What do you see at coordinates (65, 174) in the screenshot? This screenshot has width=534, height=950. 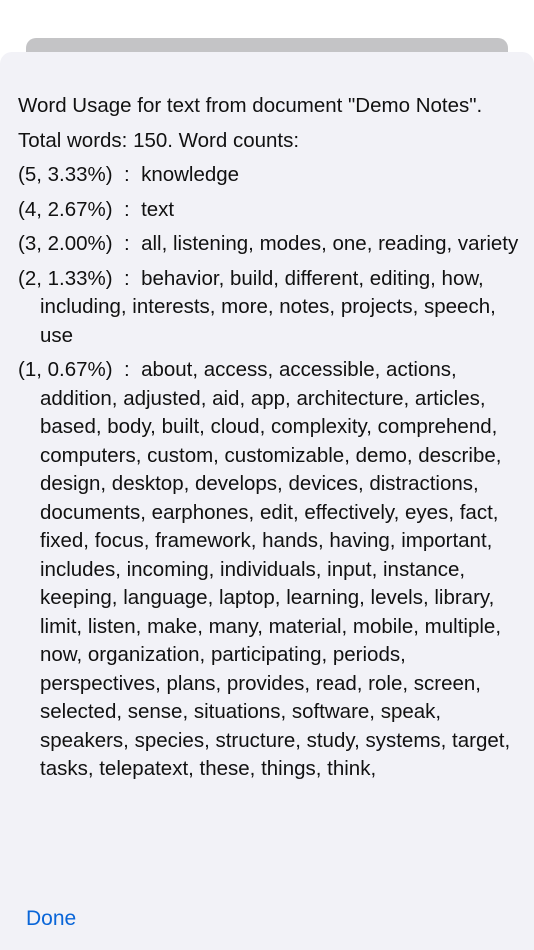 I see `group-count: (5, 3.33%)` at bounding box center [65, 174].